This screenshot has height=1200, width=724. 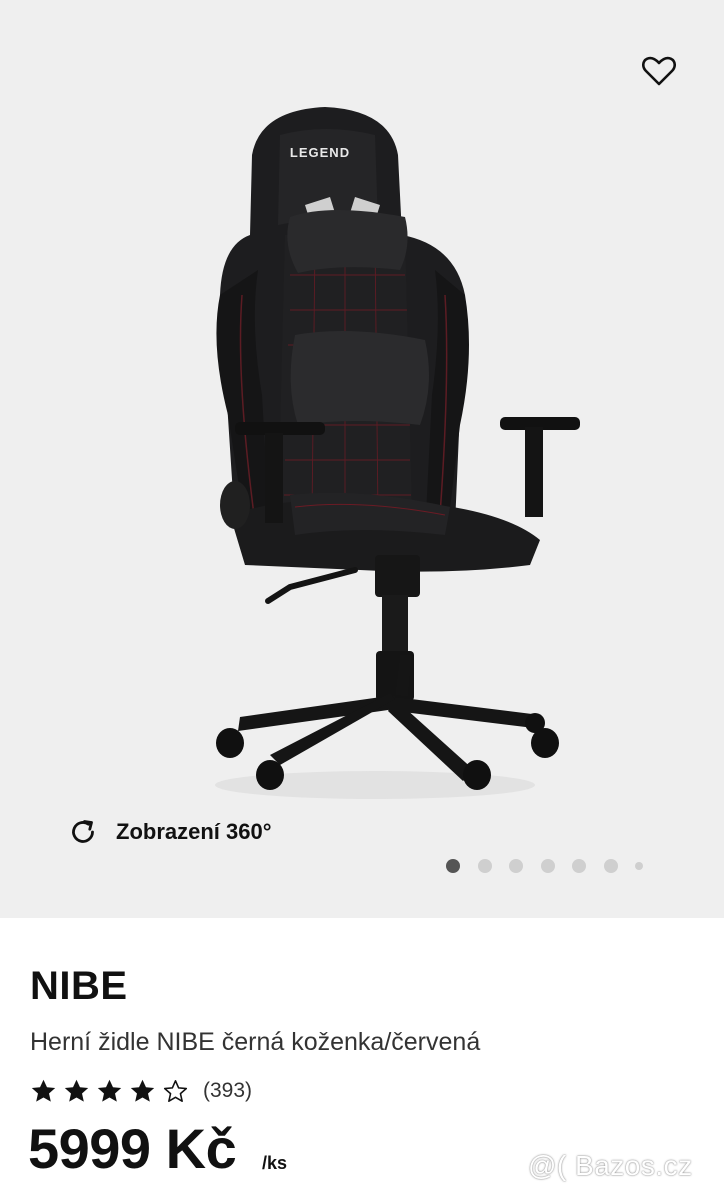 I want to click on rating-count: (393), so click(x=228, y=1090).